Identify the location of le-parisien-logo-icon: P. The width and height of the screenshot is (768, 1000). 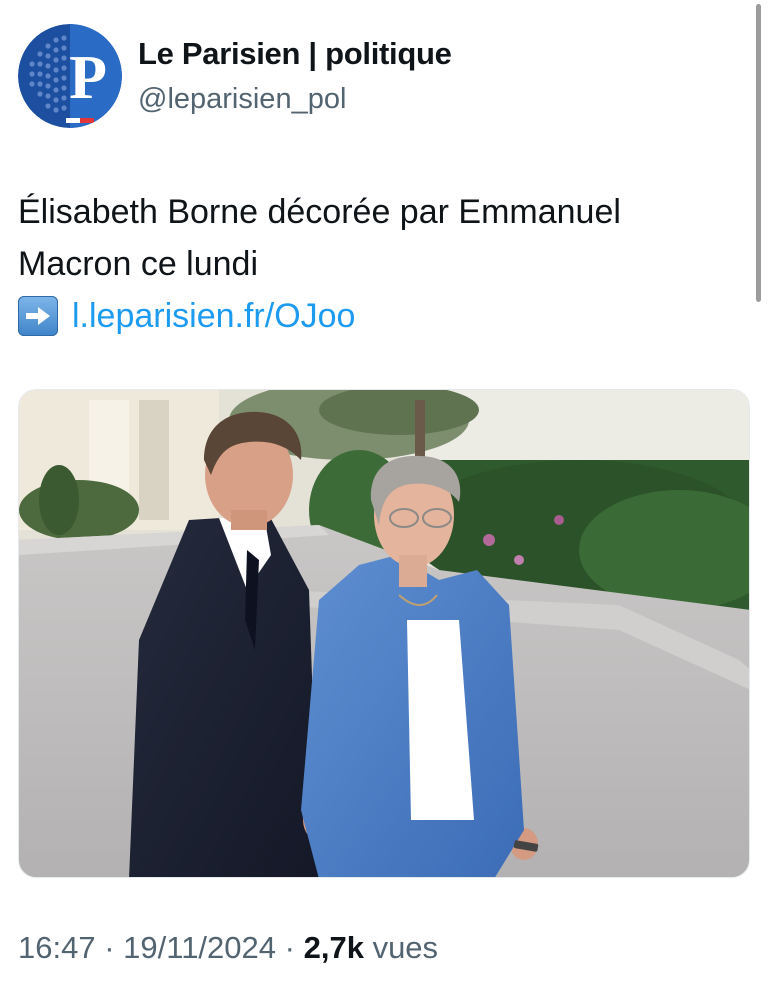
(70, 76).